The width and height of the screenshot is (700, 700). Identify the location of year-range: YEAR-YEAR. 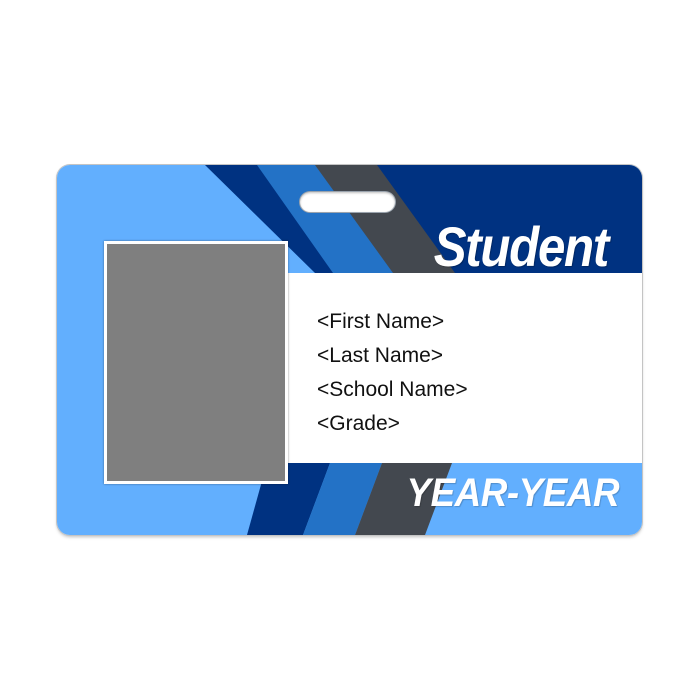
(512, 493).